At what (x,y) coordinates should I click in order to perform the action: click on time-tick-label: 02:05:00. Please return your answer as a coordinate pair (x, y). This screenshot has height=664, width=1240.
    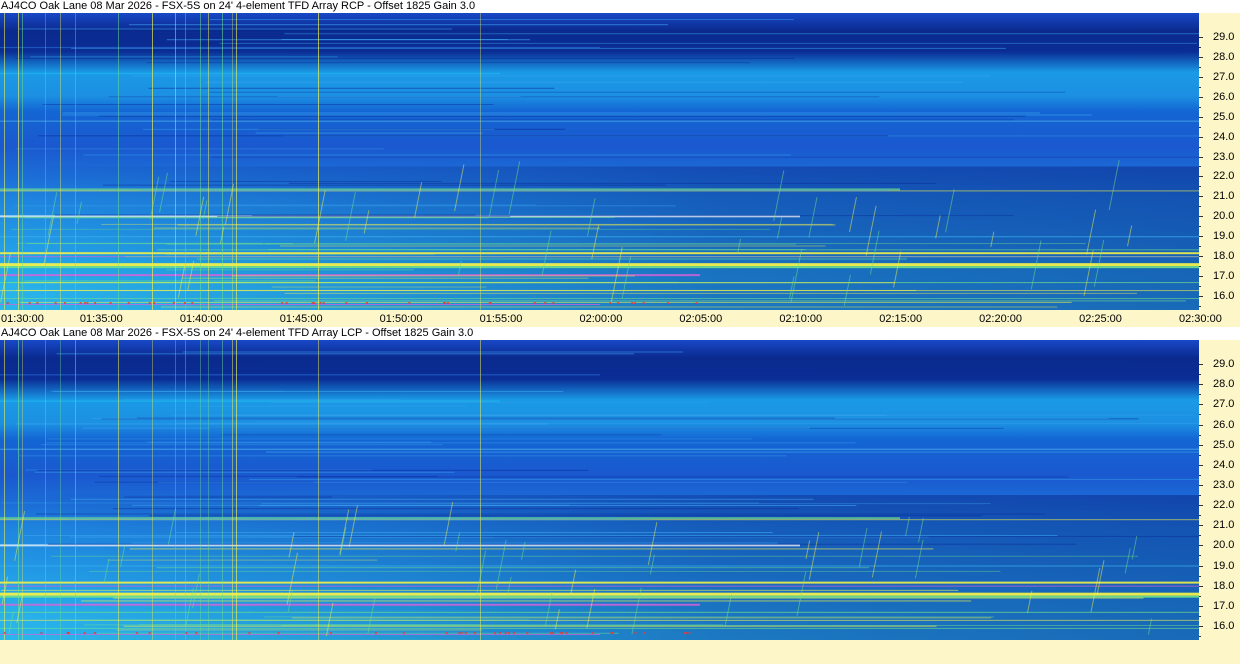
    Looking at the image, I should click on (701, 319).